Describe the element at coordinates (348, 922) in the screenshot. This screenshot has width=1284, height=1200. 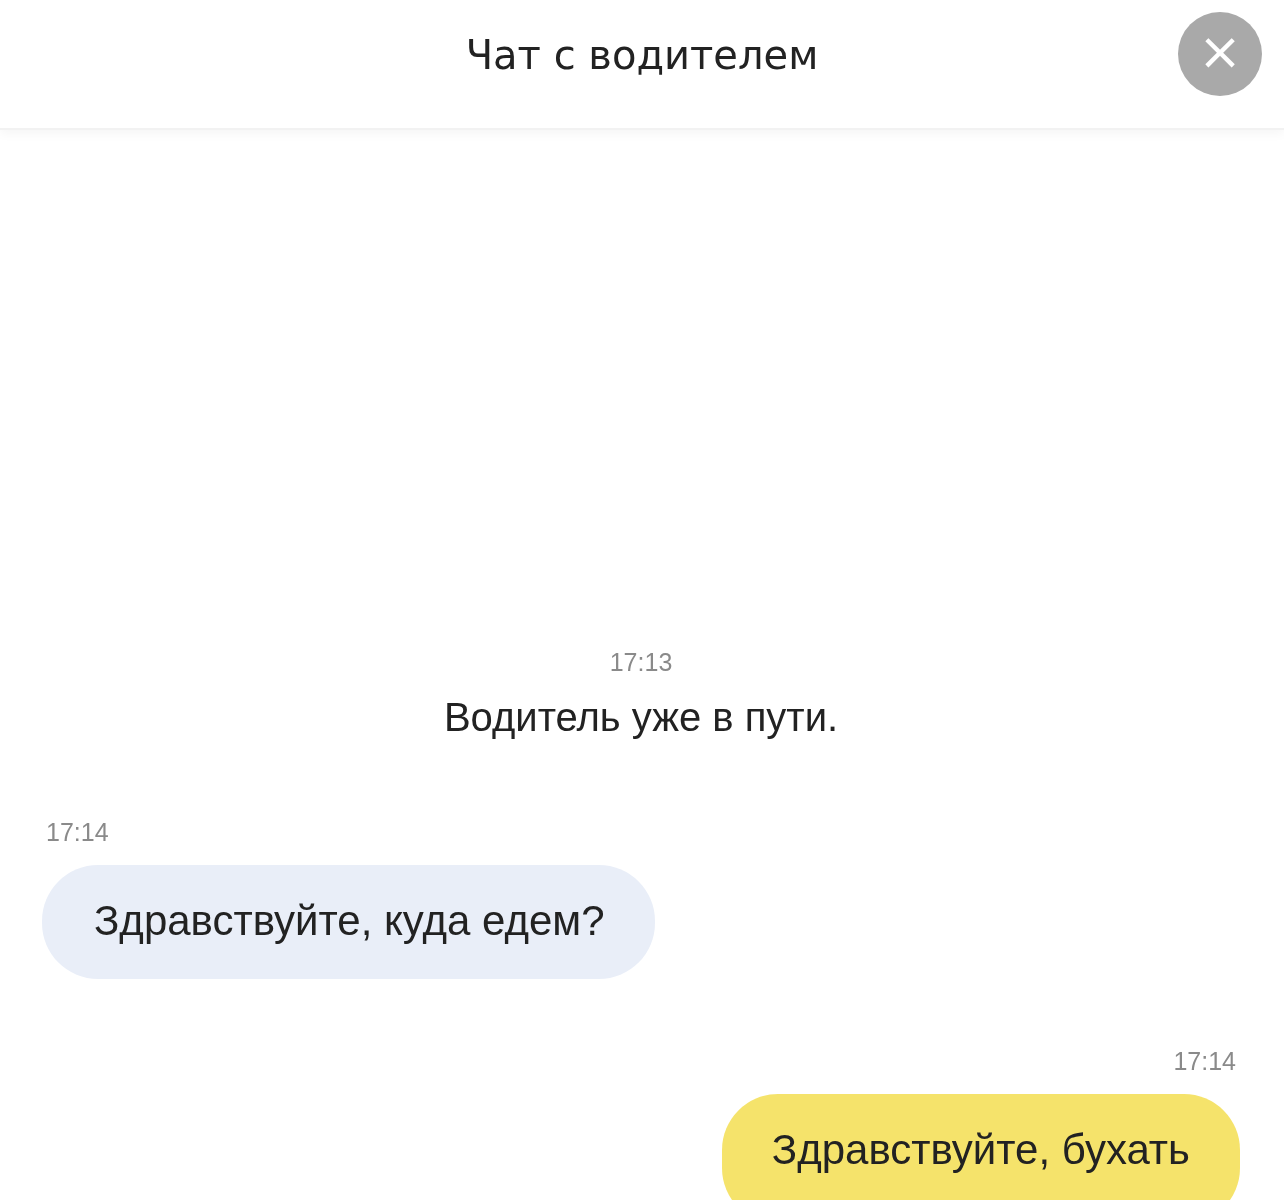
I see `incoming-message: Здравствуйте, куда едем?` at that location.